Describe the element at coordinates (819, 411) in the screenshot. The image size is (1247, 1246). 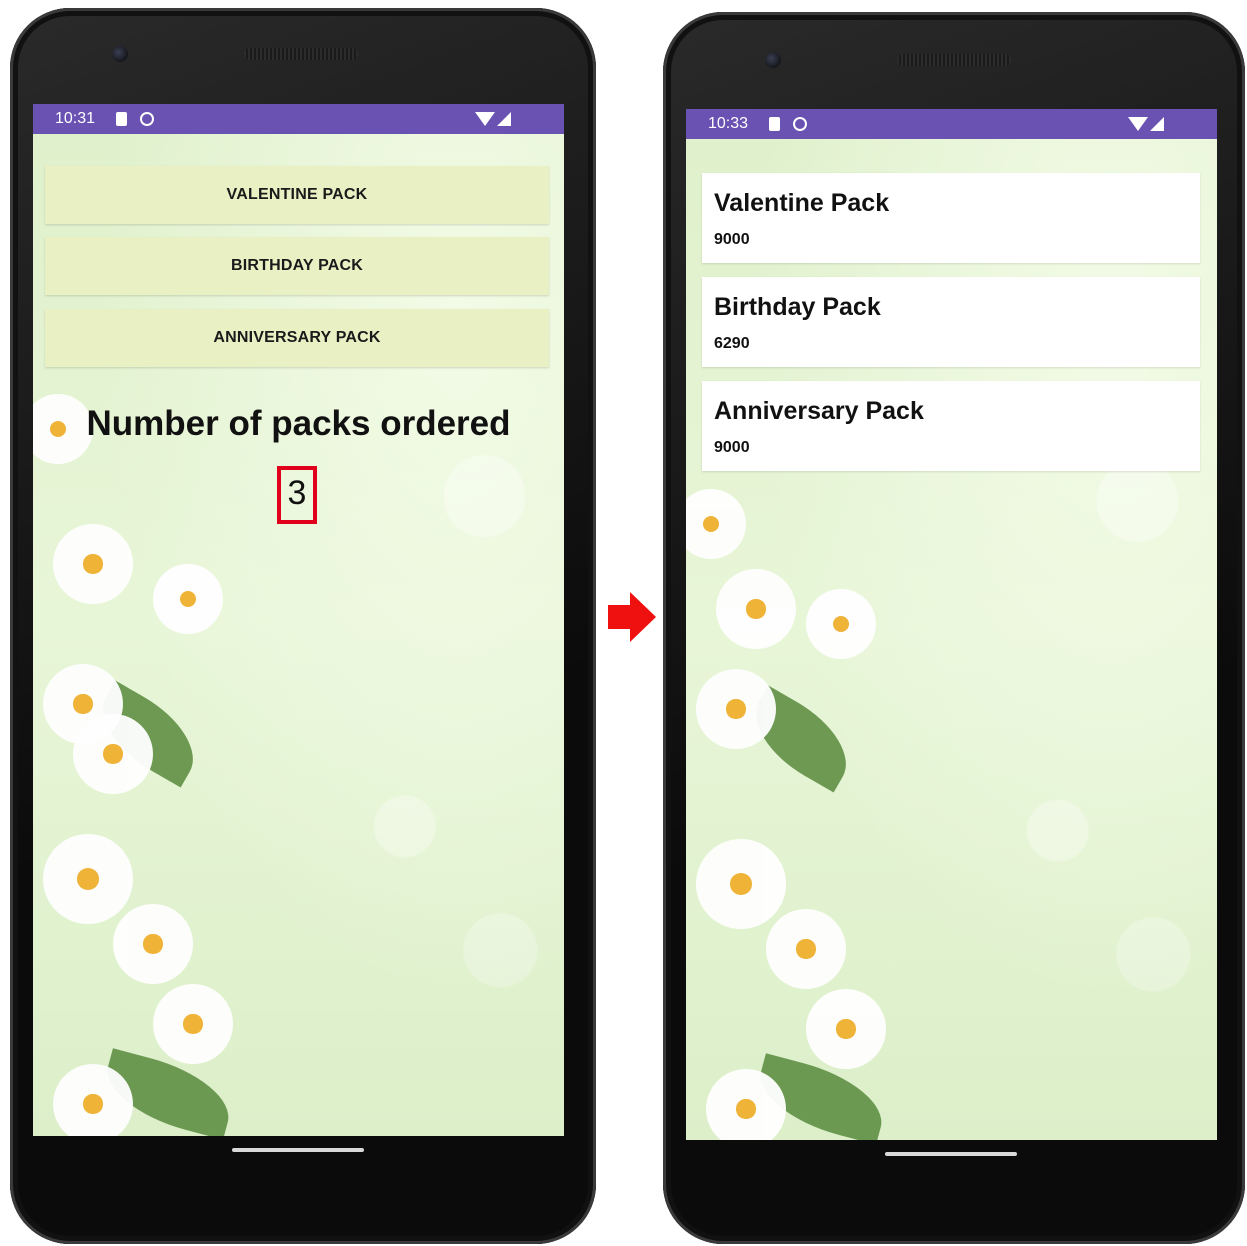
I see `pack-name: Anniversary Pack` at that location.